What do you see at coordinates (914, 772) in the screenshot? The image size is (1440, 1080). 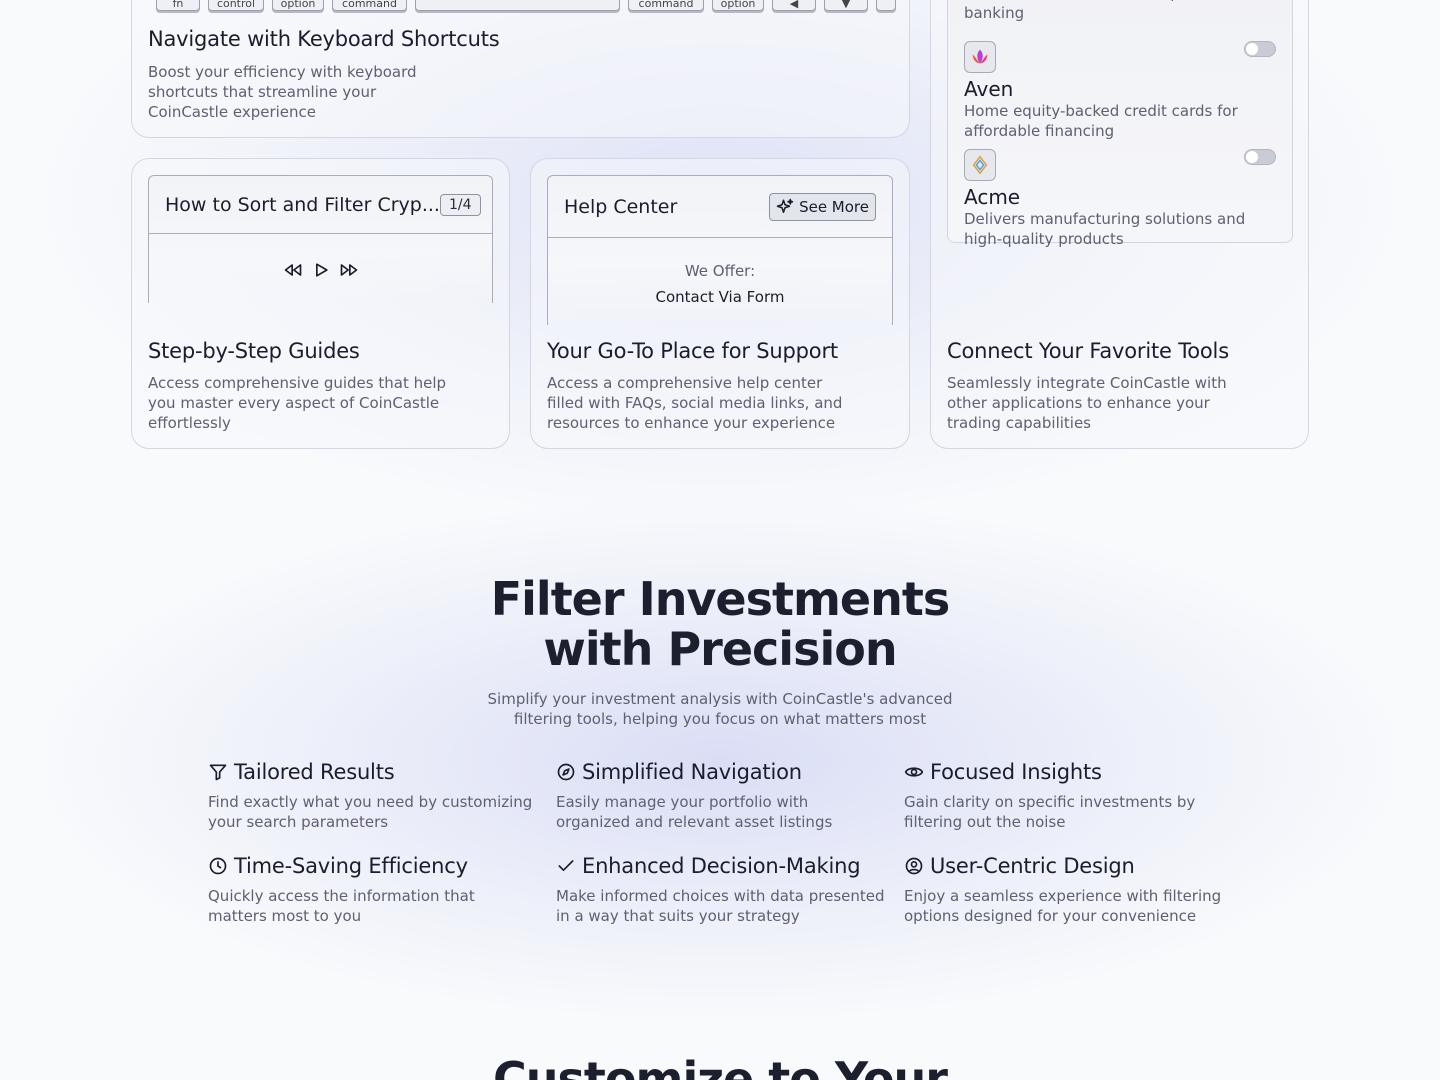 I see `eye-icon` at bounding box center [914, 772].